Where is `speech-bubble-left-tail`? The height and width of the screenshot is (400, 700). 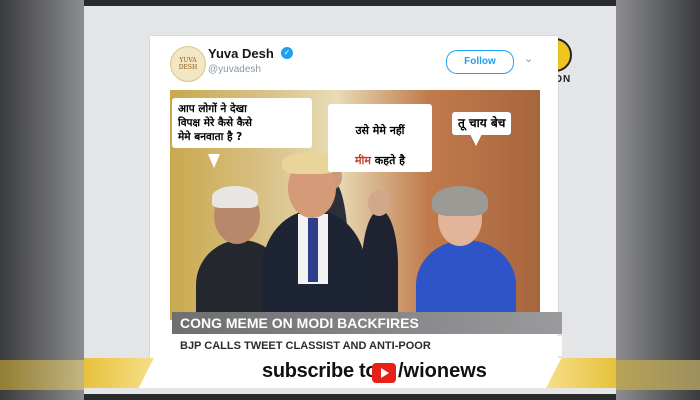
speech-bubble-left-tail is located at coordinates (214, 161).